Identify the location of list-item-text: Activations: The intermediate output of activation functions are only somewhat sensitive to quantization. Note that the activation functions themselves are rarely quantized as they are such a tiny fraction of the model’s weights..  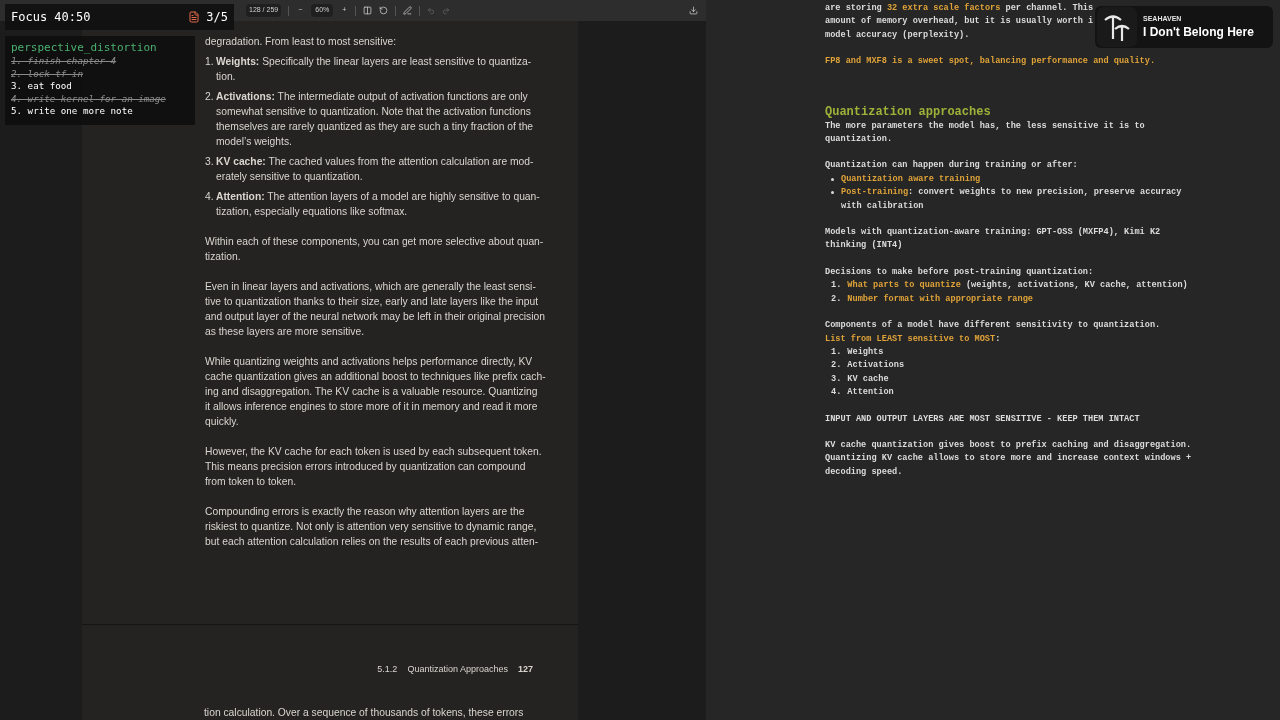
(375, 119).